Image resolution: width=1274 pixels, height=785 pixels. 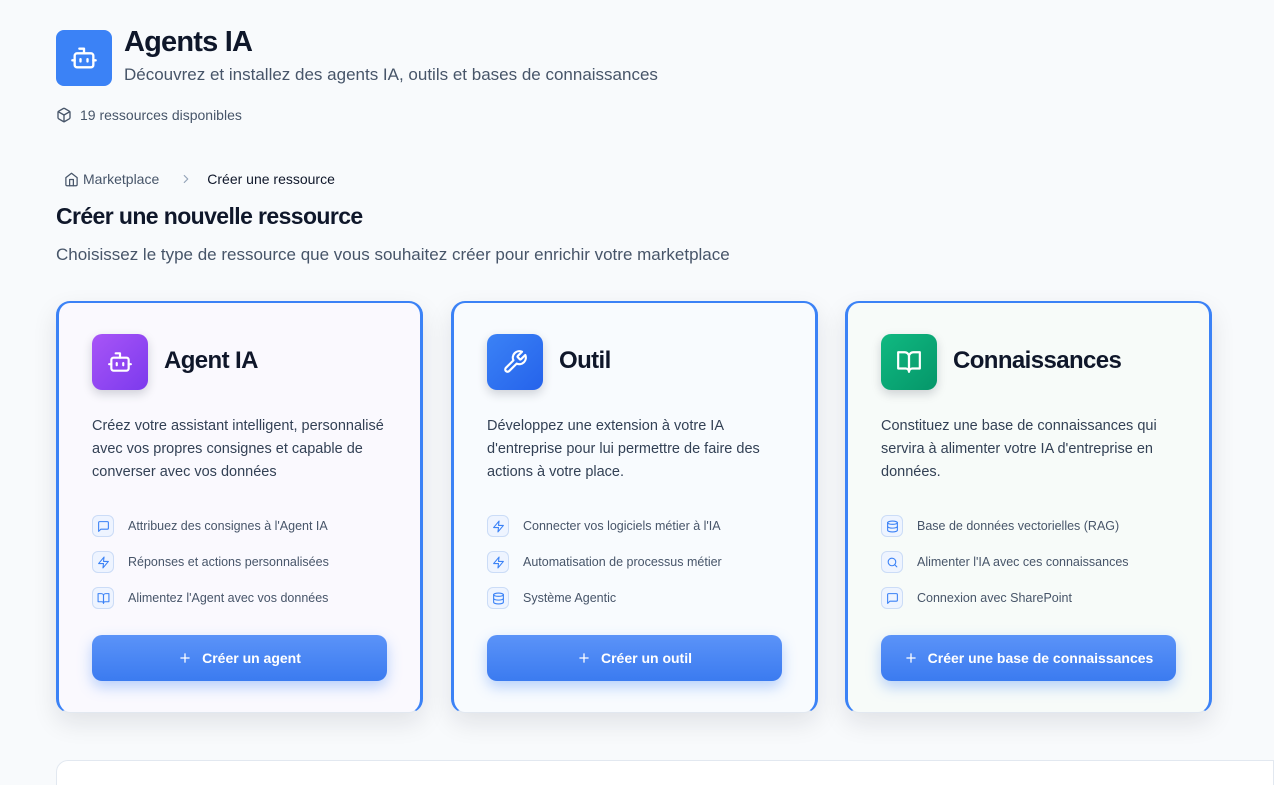 What do you see at coordinates (1023, 562) in the screenshot?
I see `feature-label: Alimenter l'IA avec ces connaissances` at bounding box center [1023, 562].